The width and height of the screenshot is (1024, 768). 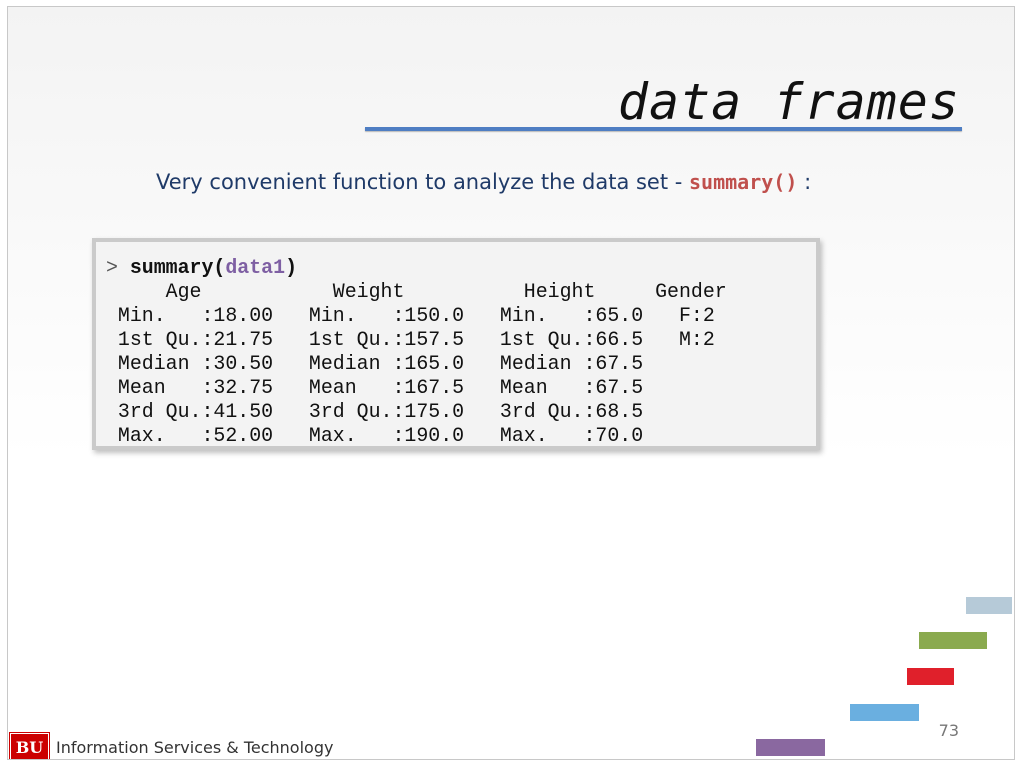 What do you see at coordinates (422, 315) in the screenshot?
I see `console-output-line: Min. :18.00 Min. :150.0 Min. :65.0 F:2` at bounding box center [422, 315].